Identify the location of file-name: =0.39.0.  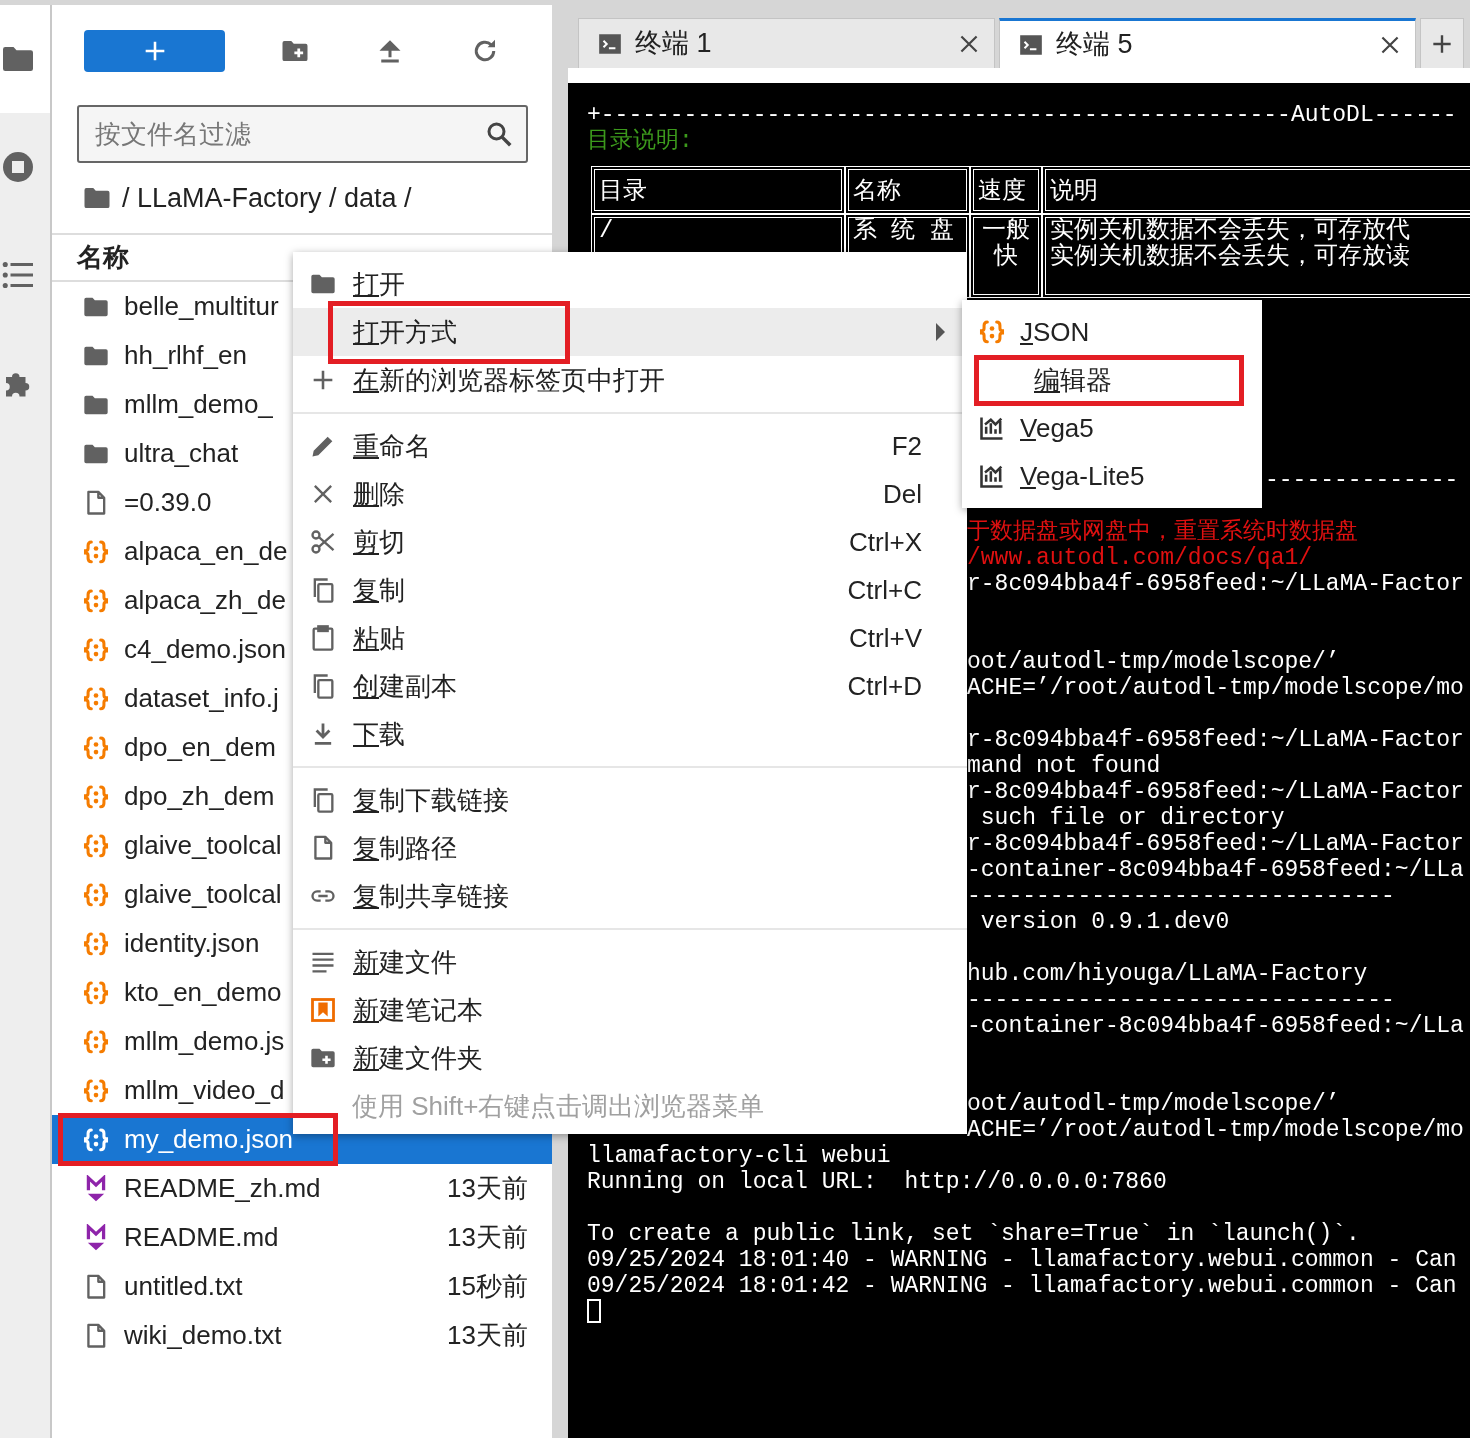
(168, 502).